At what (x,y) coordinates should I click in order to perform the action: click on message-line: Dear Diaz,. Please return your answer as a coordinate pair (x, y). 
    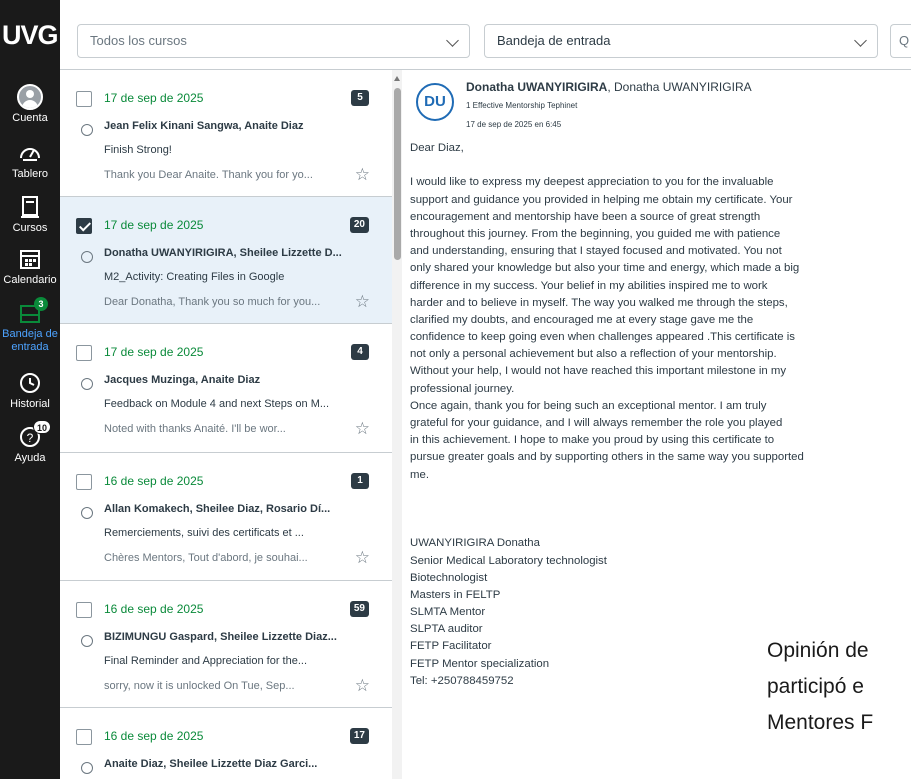
    Looking at the image, I should click on (437, 148).